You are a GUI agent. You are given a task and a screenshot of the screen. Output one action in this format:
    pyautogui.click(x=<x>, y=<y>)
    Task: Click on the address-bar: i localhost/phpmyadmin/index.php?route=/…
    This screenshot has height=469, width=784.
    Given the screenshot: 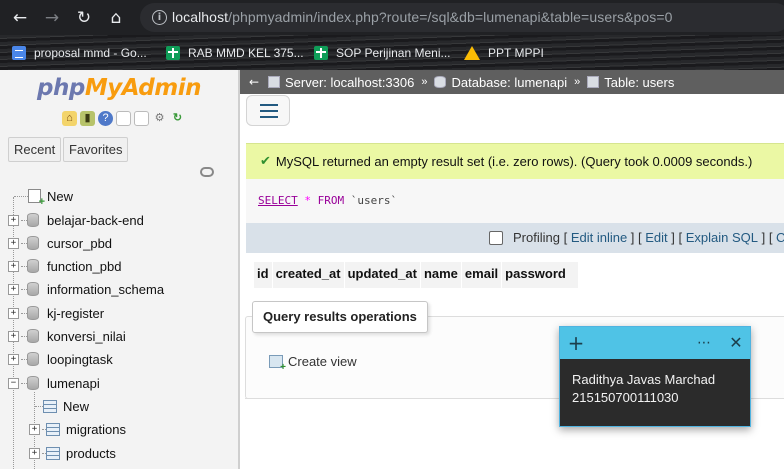 What is the action you would take?
    pyautogui.click(x=462, y=17)
    